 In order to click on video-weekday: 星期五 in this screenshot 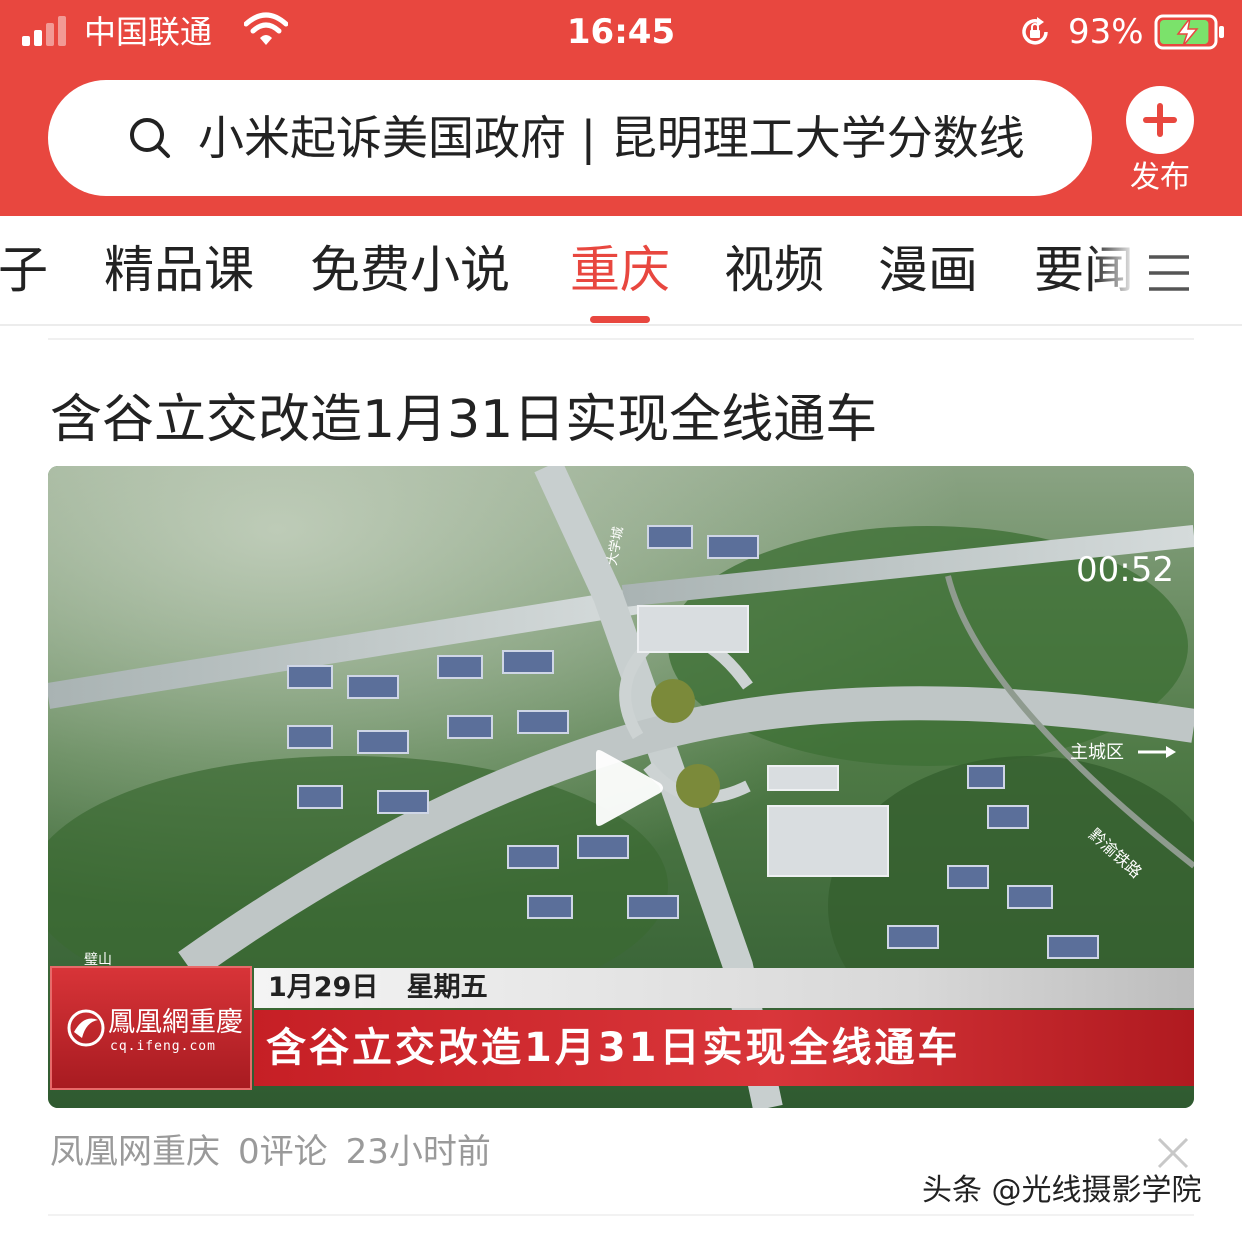, I will do `click(447, 987)`.